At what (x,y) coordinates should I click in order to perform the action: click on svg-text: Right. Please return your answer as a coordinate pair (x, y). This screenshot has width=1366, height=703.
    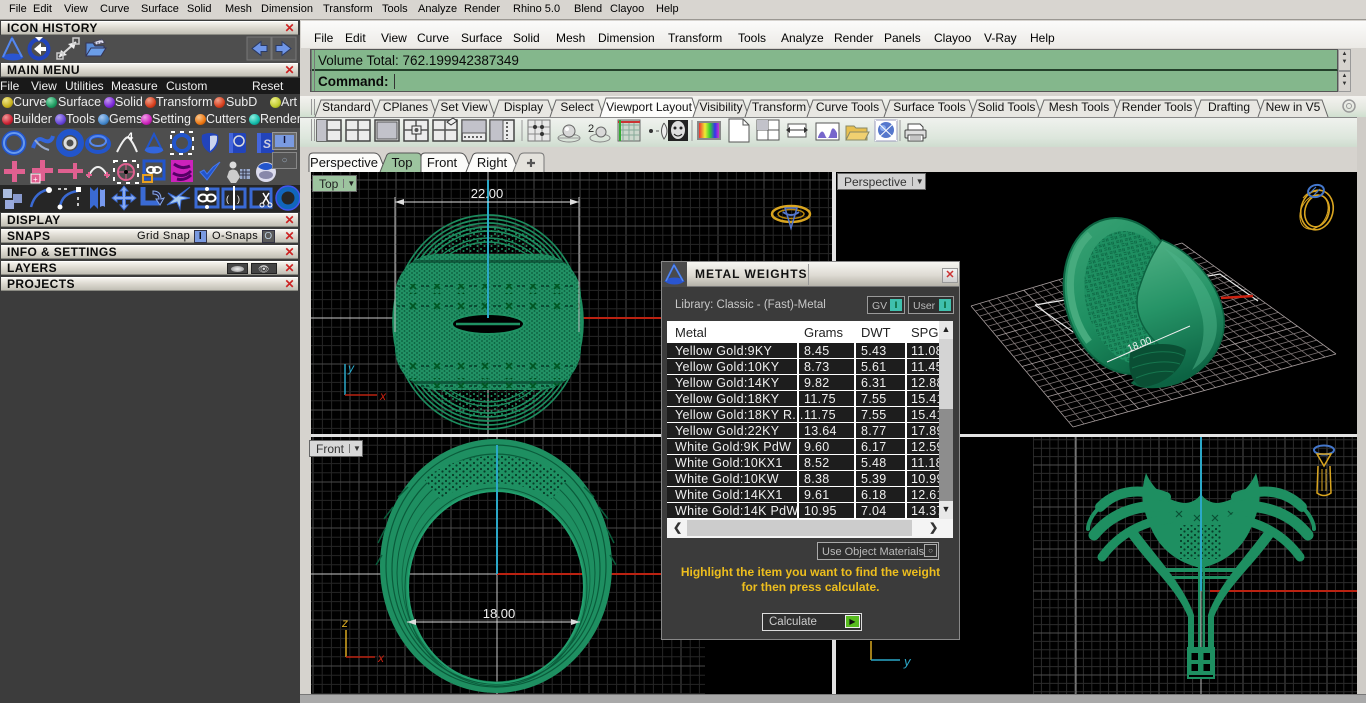
    Looking at the image, I should click on (492, 162).